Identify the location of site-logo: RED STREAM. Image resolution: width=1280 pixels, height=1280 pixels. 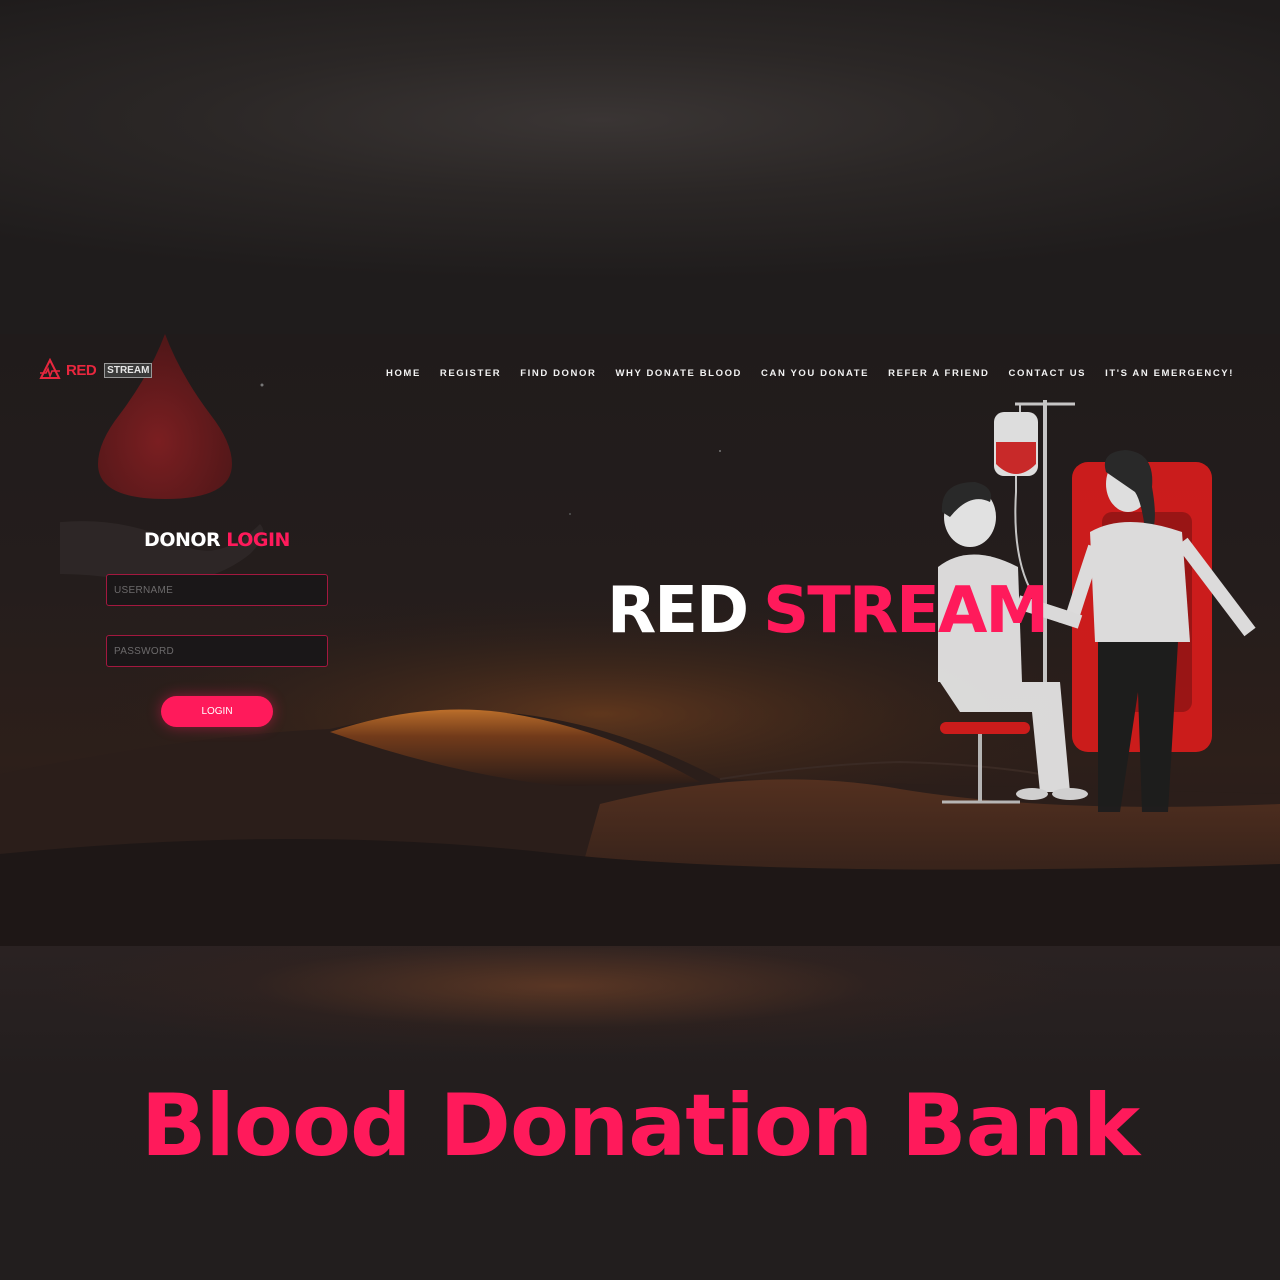
(95, 370).